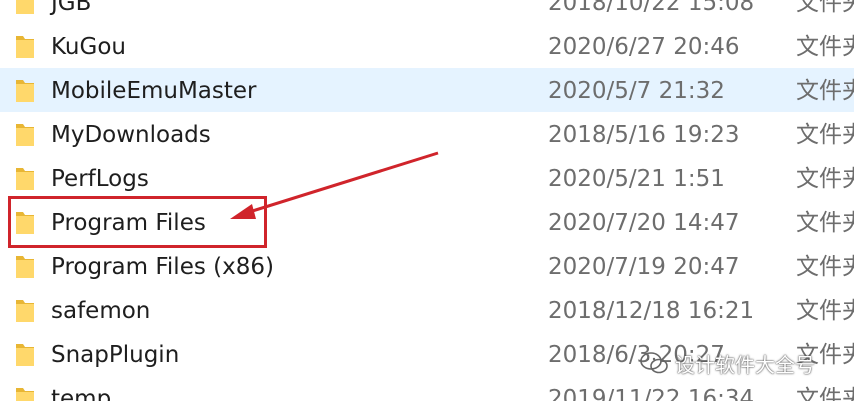 The height and width of the screenshot is (401, 854). I want to click on wechat-icon, so click(654, 363).